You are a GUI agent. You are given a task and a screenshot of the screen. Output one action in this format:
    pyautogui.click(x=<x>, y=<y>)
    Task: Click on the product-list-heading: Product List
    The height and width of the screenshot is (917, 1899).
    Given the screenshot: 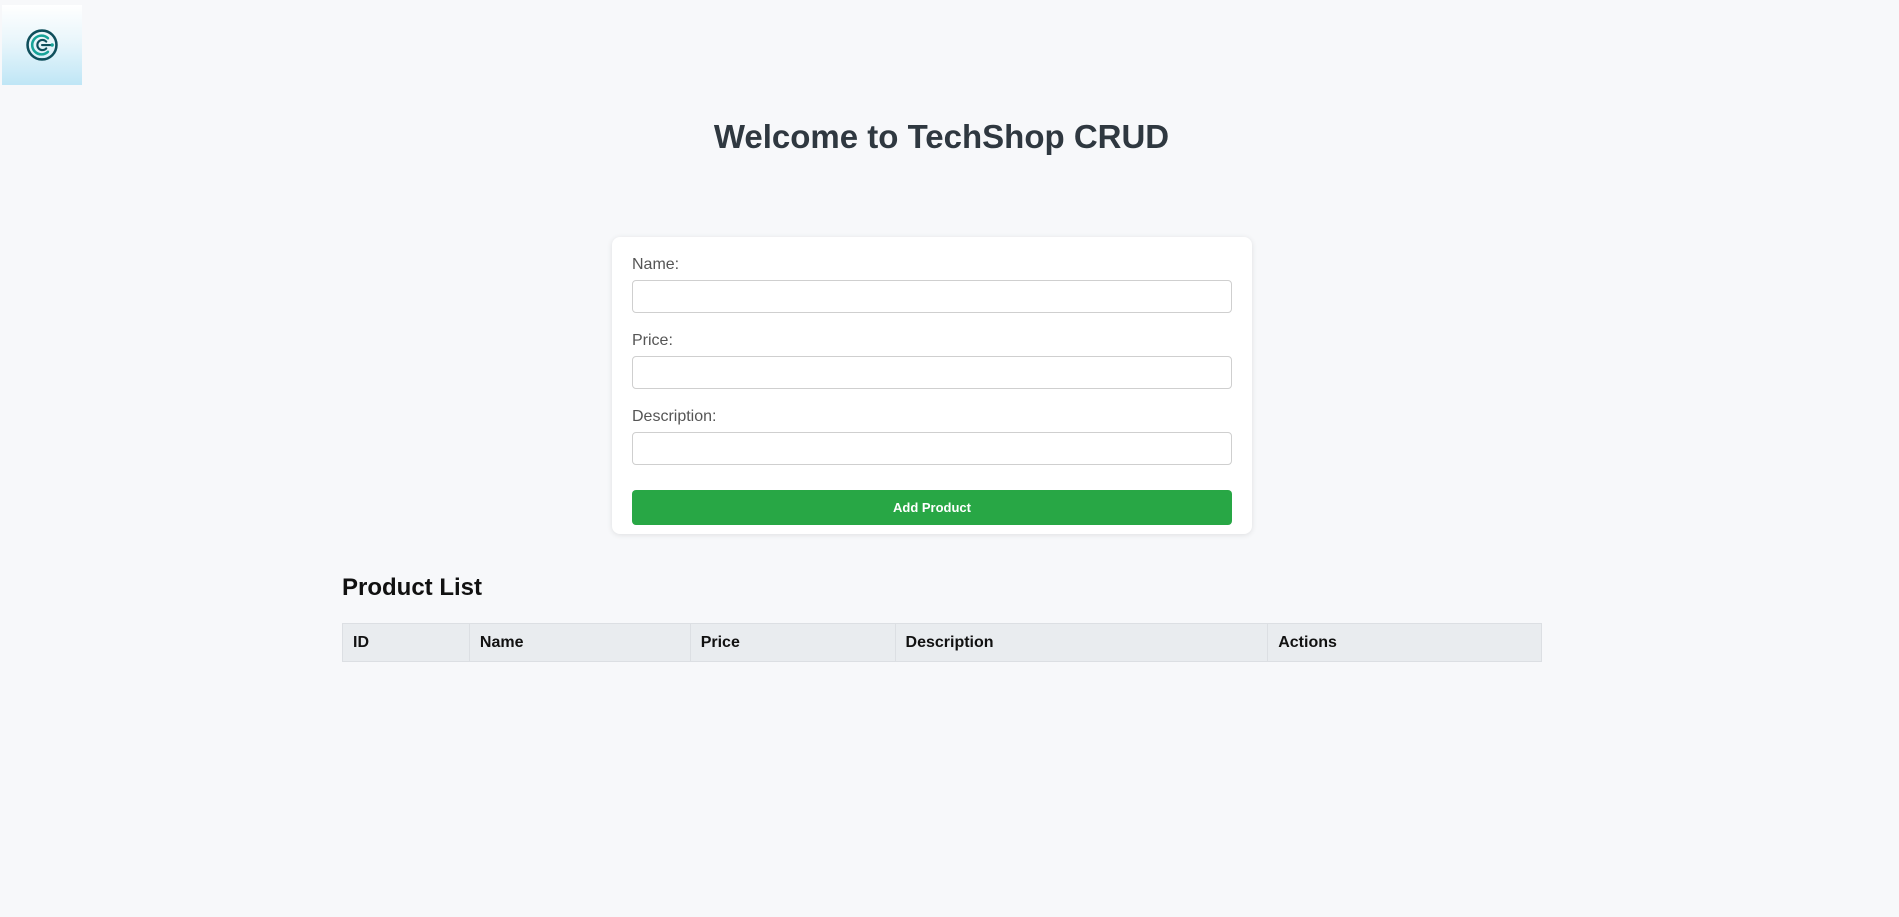 What is the action you would take?
    pyautogui.click(x=412, y=587)
    